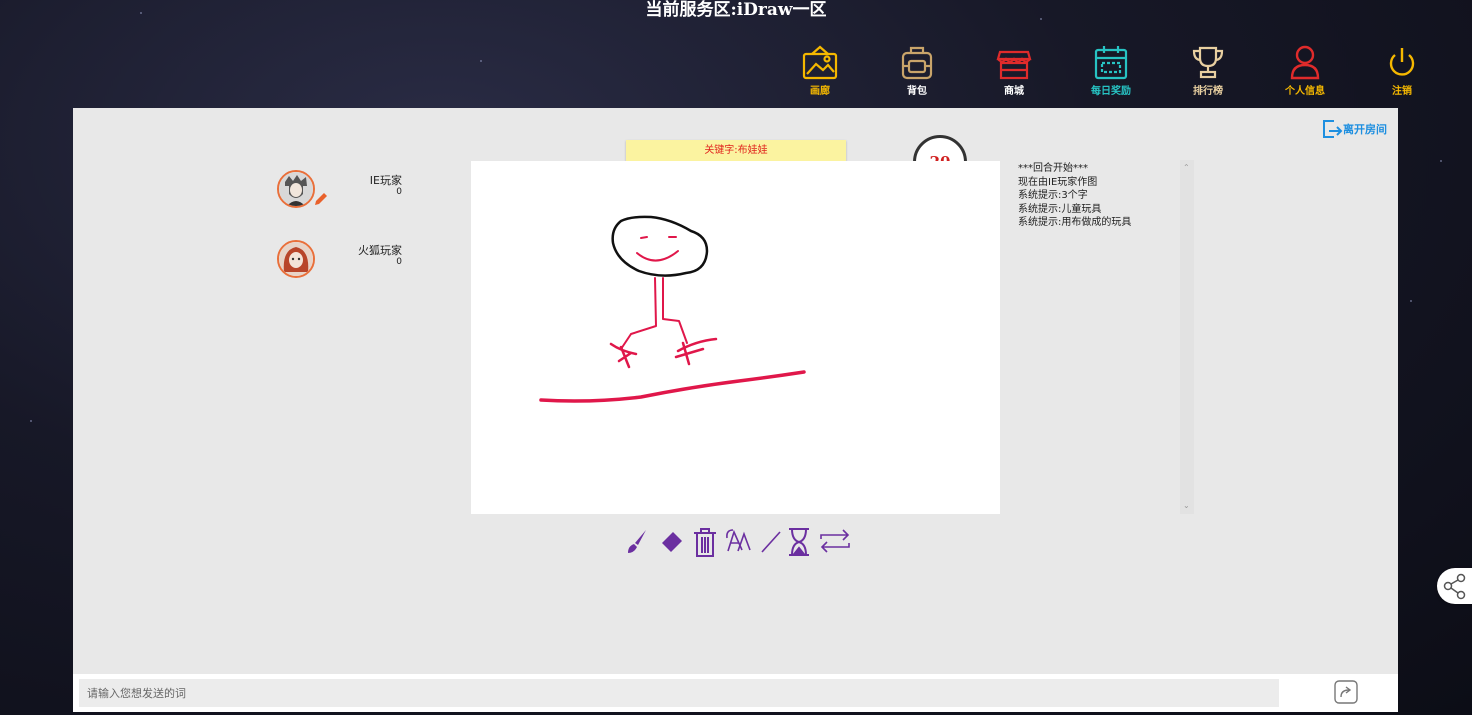 The width and height of the screenshot is (1472, 715). I want to click on share-icon, so click(1454, 586).